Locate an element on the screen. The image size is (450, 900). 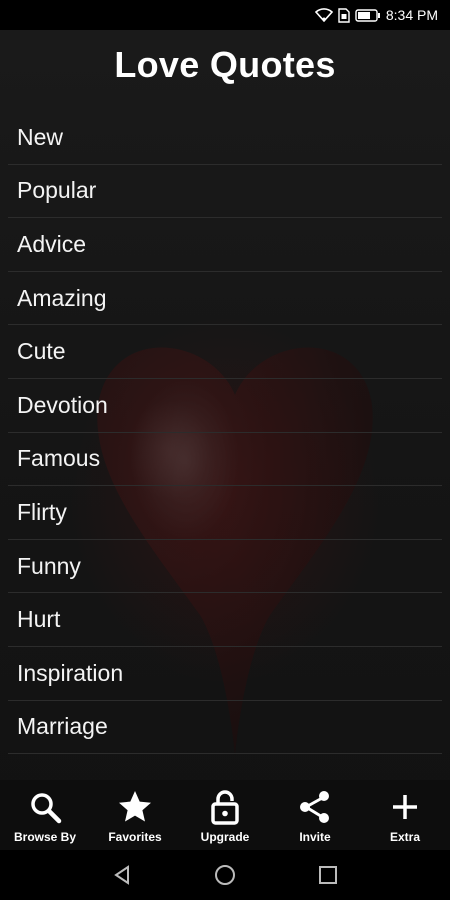
nav-label: Extra is located at coordinates (405, 837).